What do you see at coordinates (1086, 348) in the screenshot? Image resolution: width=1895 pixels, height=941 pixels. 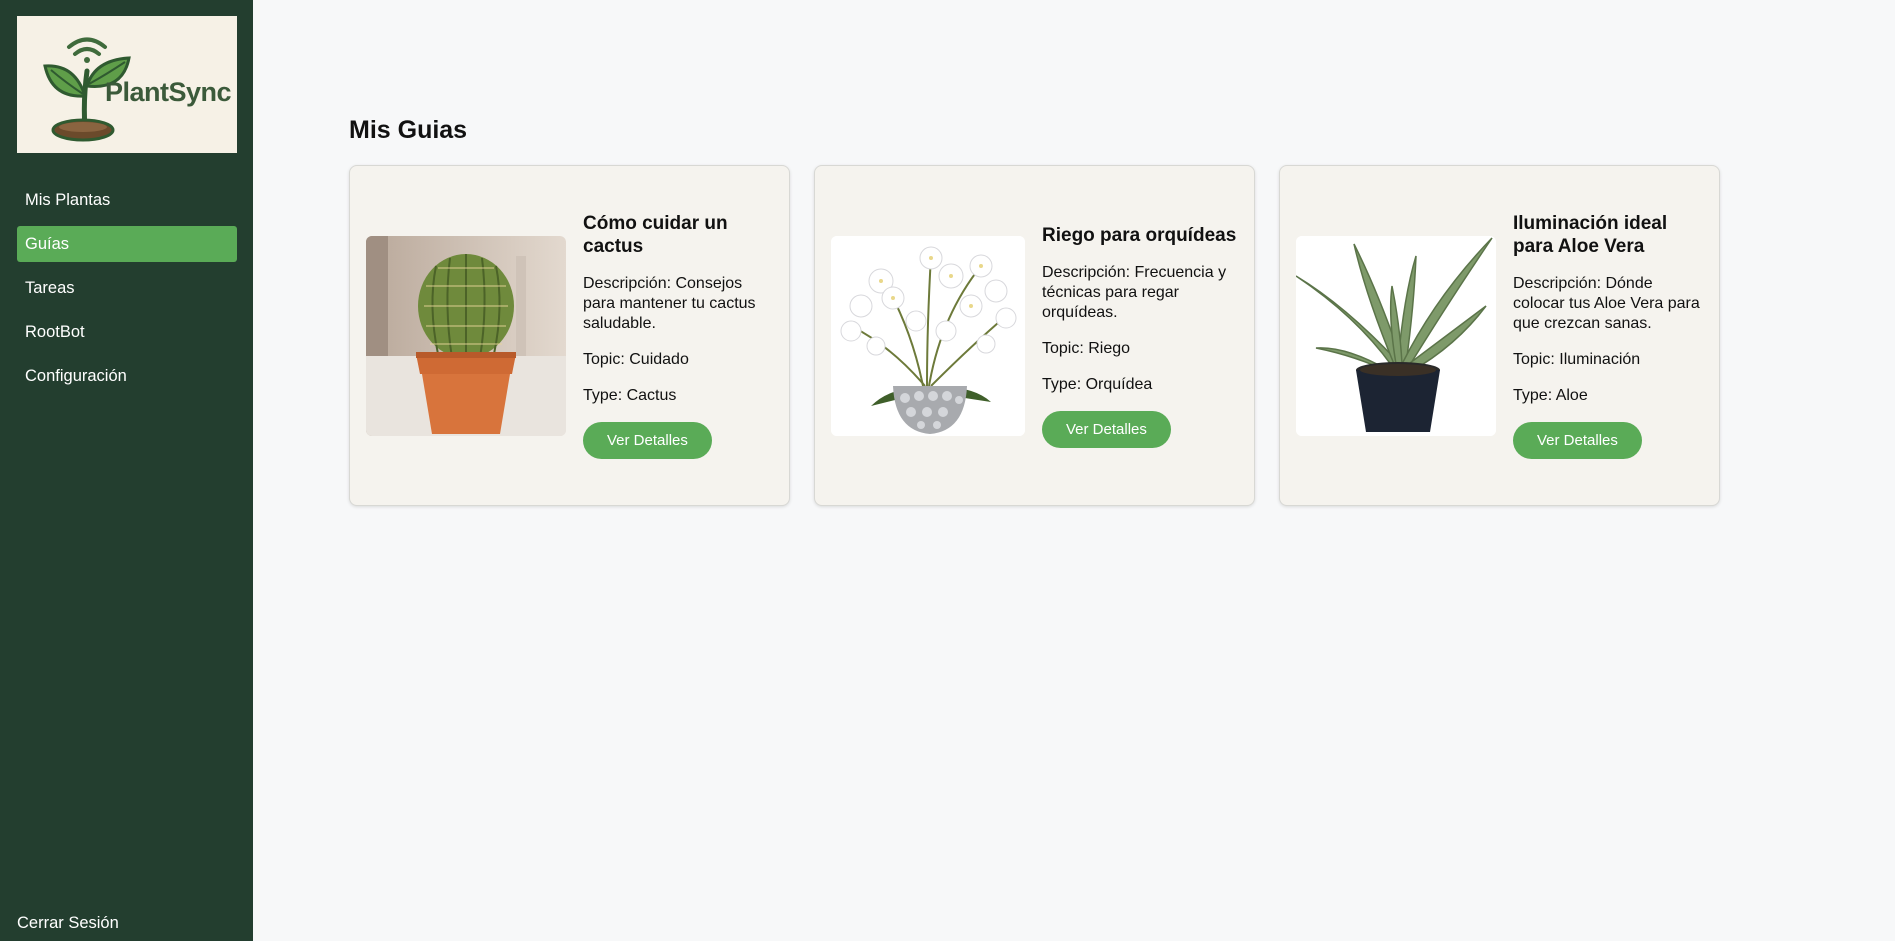 I see `guide-topic: Topic: Riego` at bounding box center [1086, 348].